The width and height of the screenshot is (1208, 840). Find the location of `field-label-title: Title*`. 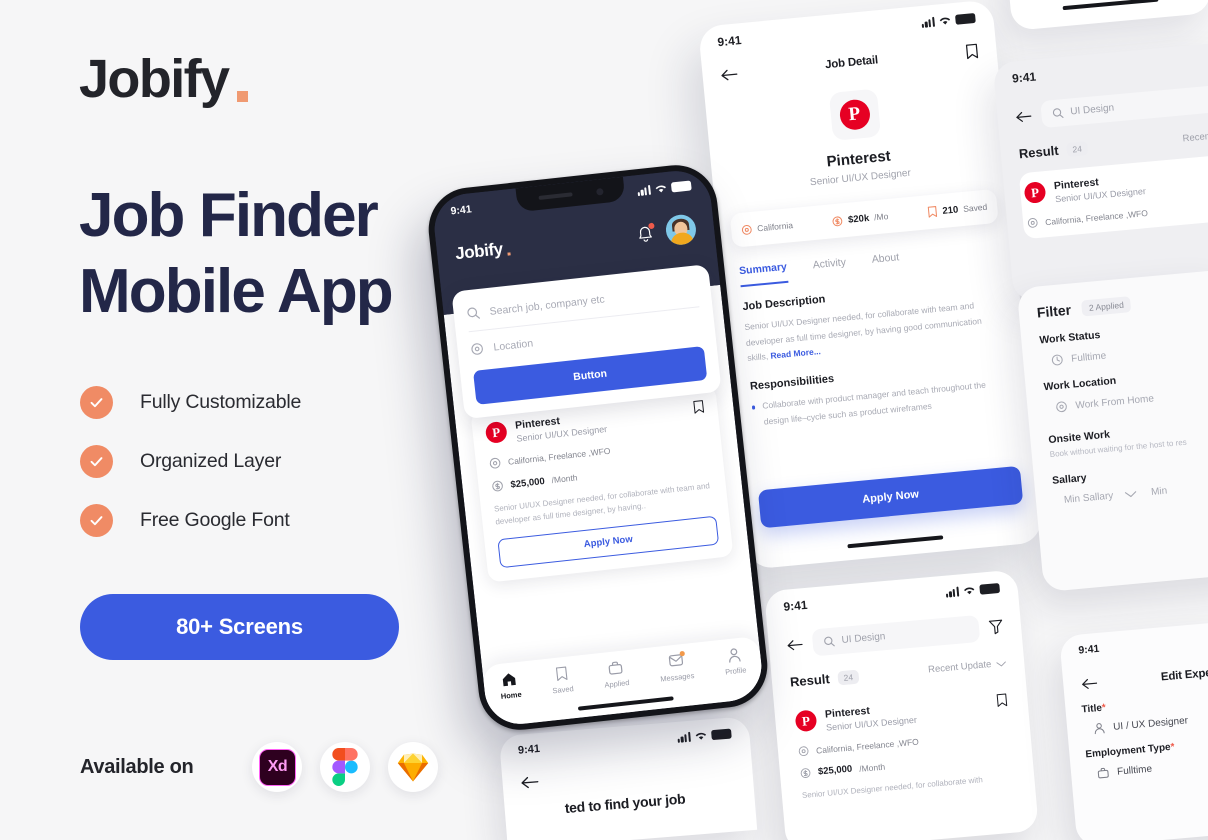

field-label-title: Title* is located at coordinates (1144, 704).